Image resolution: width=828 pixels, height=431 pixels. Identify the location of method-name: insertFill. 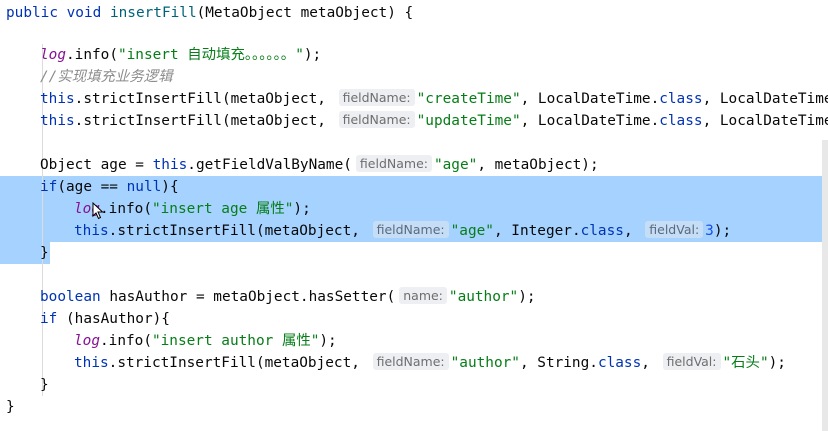
(153, 13).